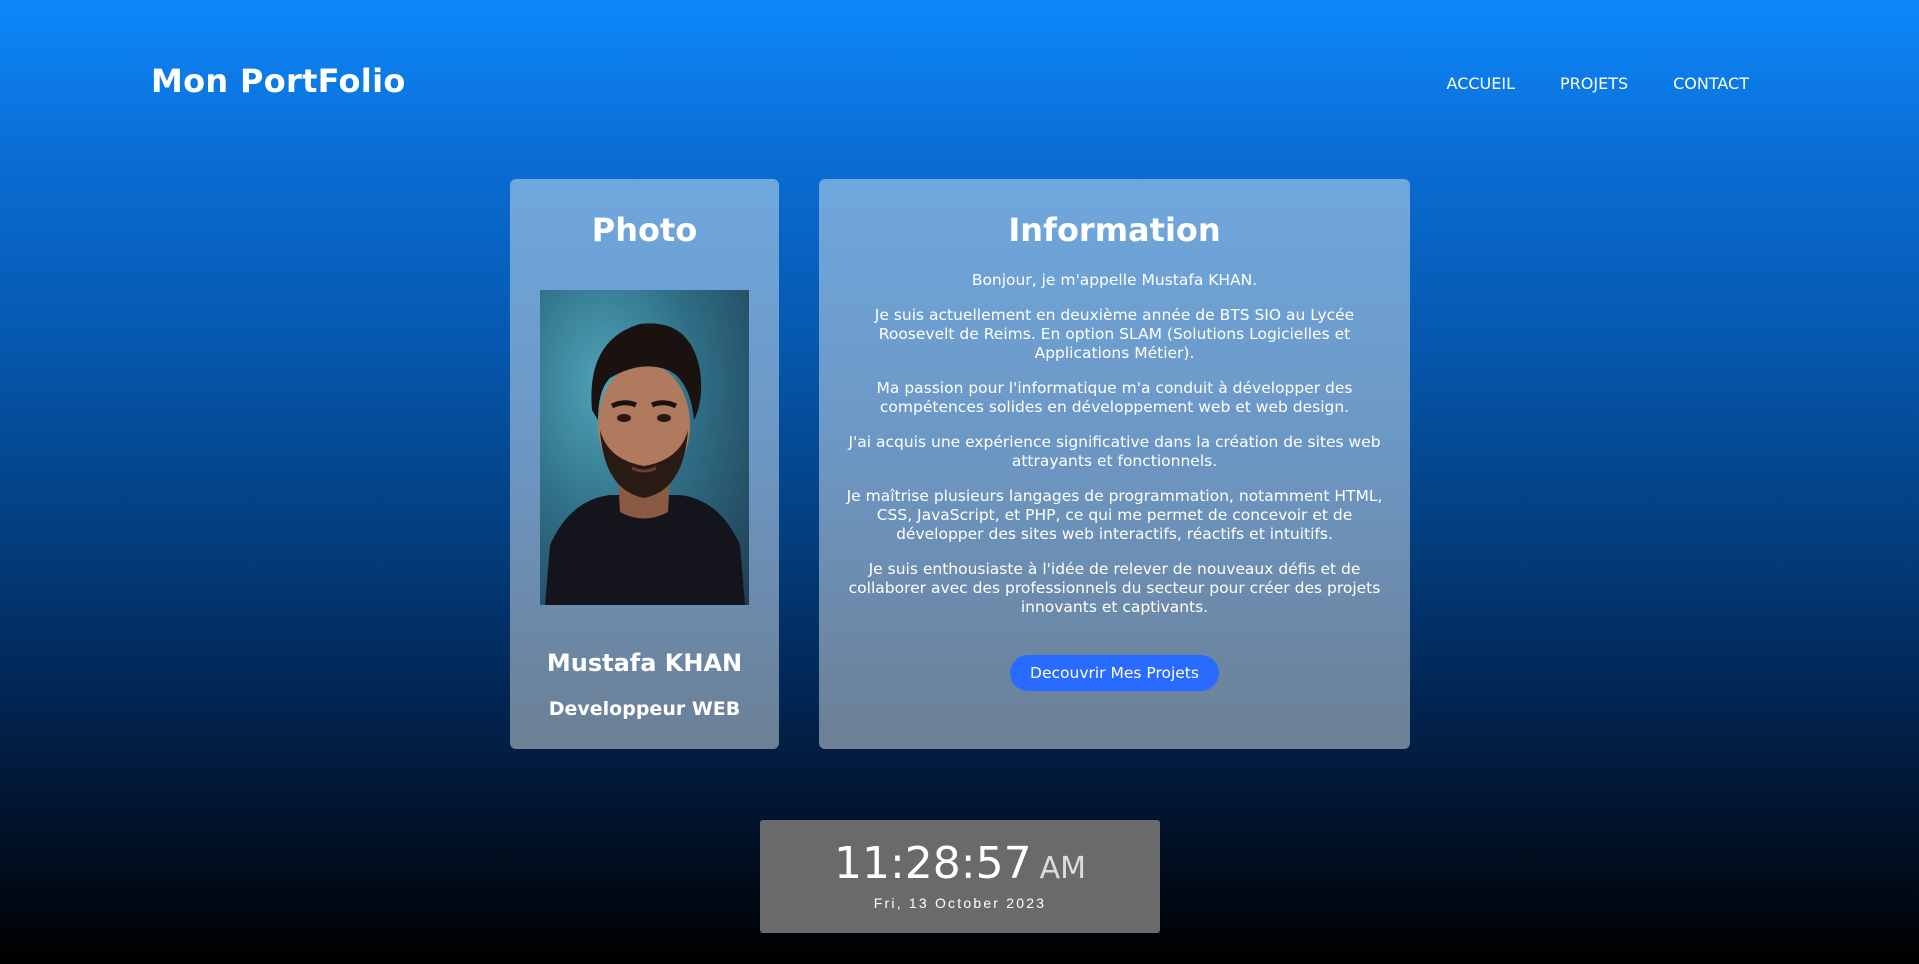 The height and width of the screenshot is (964, 1919). What do you see at coordinates (1594, 83) in the screenshot?
I see `nav-projets: PROJETS` at bounding box center [1594, 83].